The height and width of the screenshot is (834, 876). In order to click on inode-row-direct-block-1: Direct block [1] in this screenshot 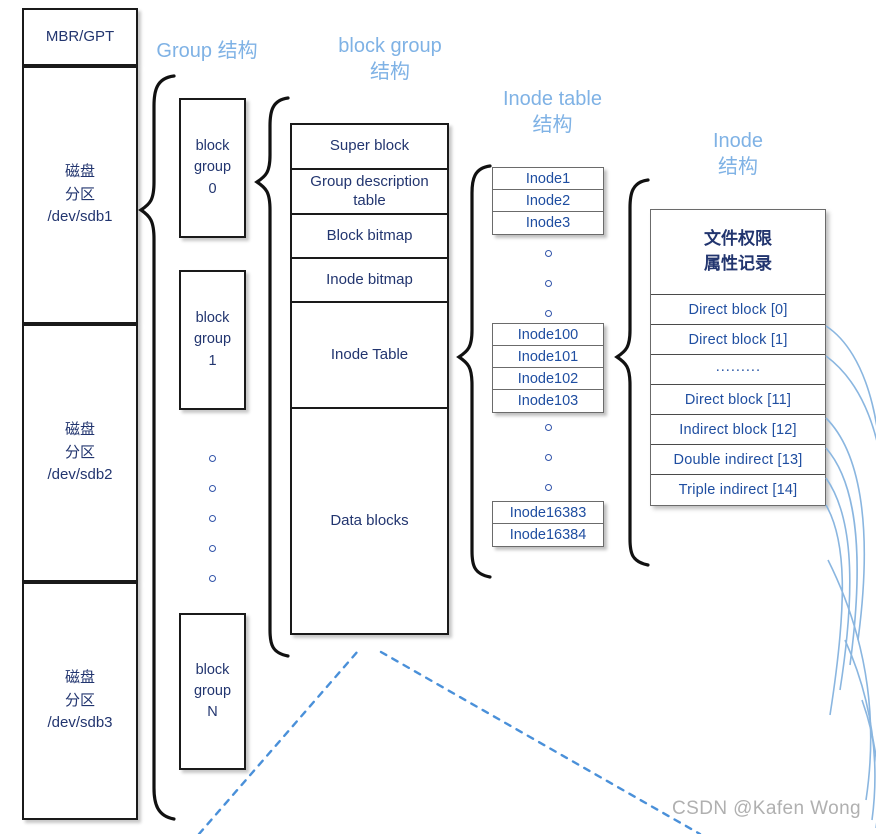, I will do `click(738, 340)`.